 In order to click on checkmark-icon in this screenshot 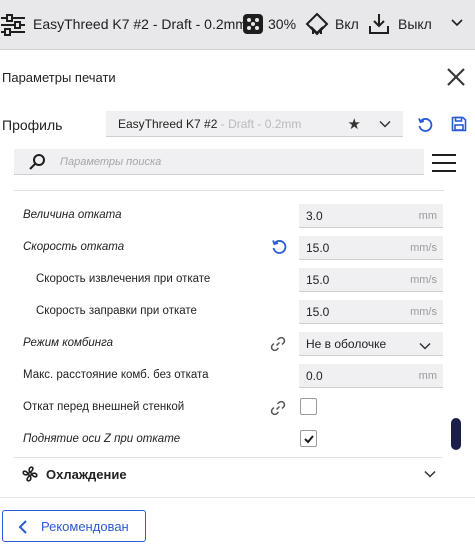, I will do `click(309, 439)`.